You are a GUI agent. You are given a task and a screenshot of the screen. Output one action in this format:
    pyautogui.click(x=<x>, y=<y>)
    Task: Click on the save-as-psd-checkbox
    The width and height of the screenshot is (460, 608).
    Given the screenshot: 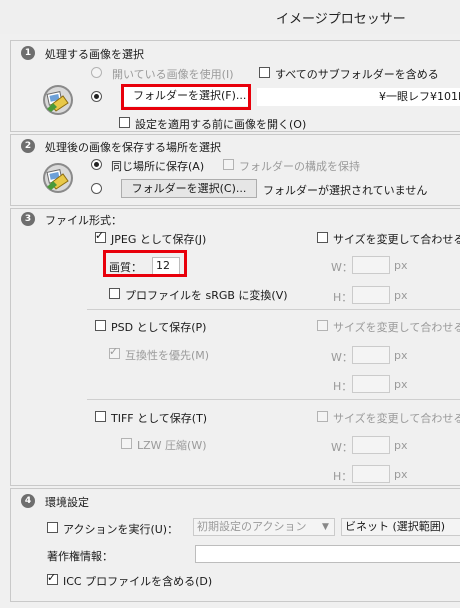 What is the action you would take?
    pyautogui.click(x=100, y=325)
    